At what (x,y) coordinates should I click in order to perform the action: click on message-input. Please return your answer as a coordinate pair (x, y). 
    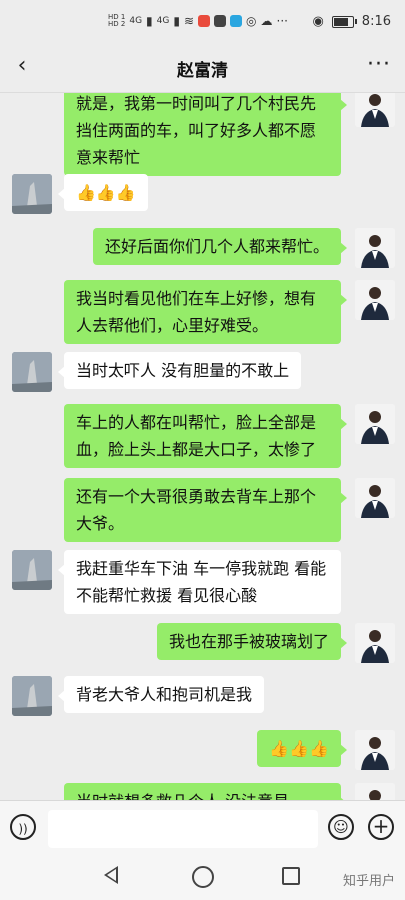
    Looking at the image, I should click on (183, 829).